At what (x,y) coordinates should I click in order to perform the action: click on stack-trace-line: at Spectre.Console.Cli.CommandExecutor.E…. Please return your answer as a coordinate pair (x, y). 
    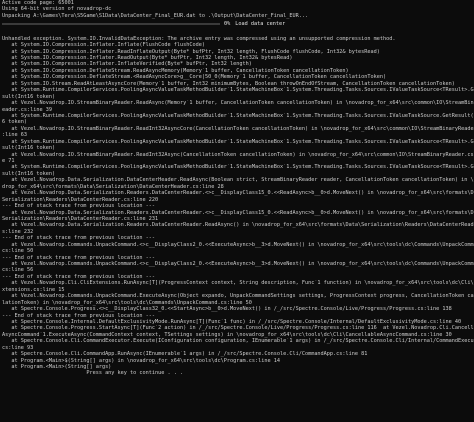
    Looking at the image, I should click on (238, 341).